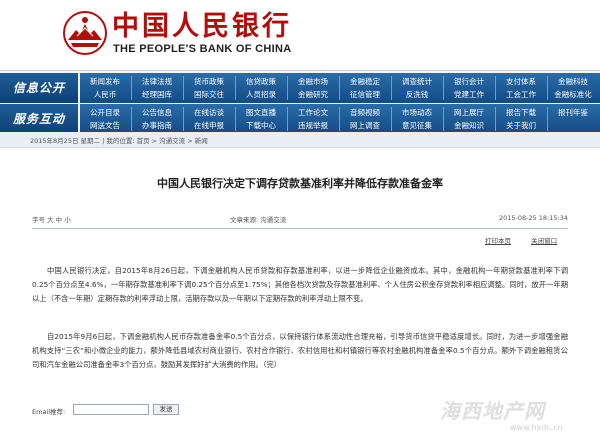  Describe the element at coordinates (573, 94) in the screenshot. I see `info-item: 金融标准化` at that location.